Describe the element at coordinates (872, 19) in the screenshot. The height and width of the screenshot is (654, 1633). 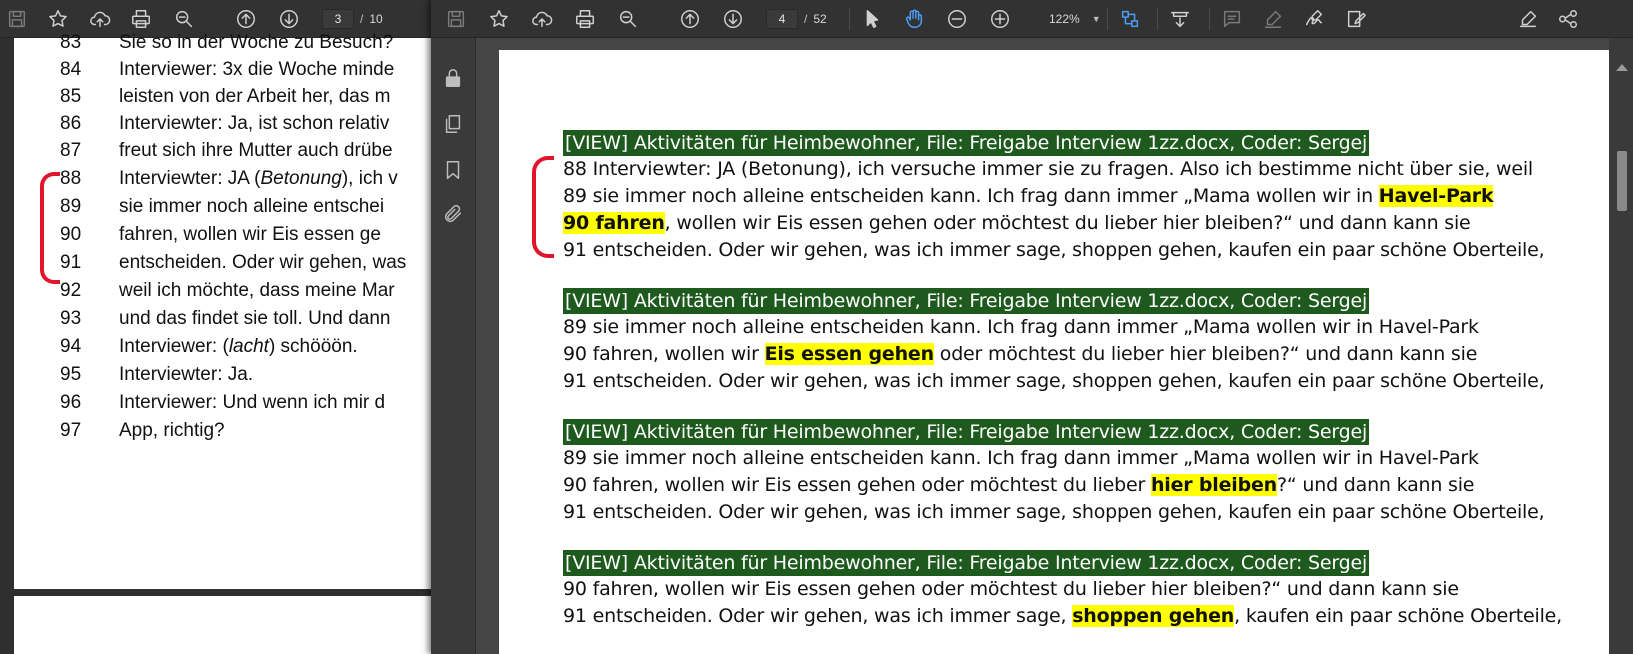
I see `select-cursor-icon` at that location.